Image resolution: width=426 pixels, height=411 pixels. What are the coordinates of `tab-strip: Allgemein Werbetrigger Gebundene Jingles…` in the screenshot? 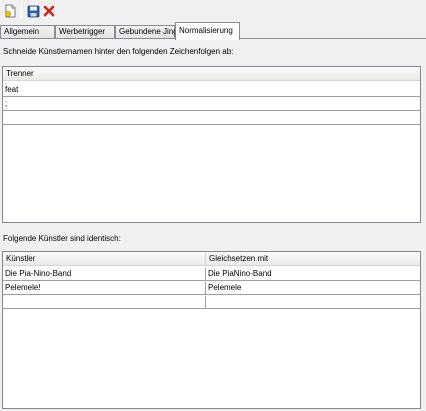 It's located at (213, 31).